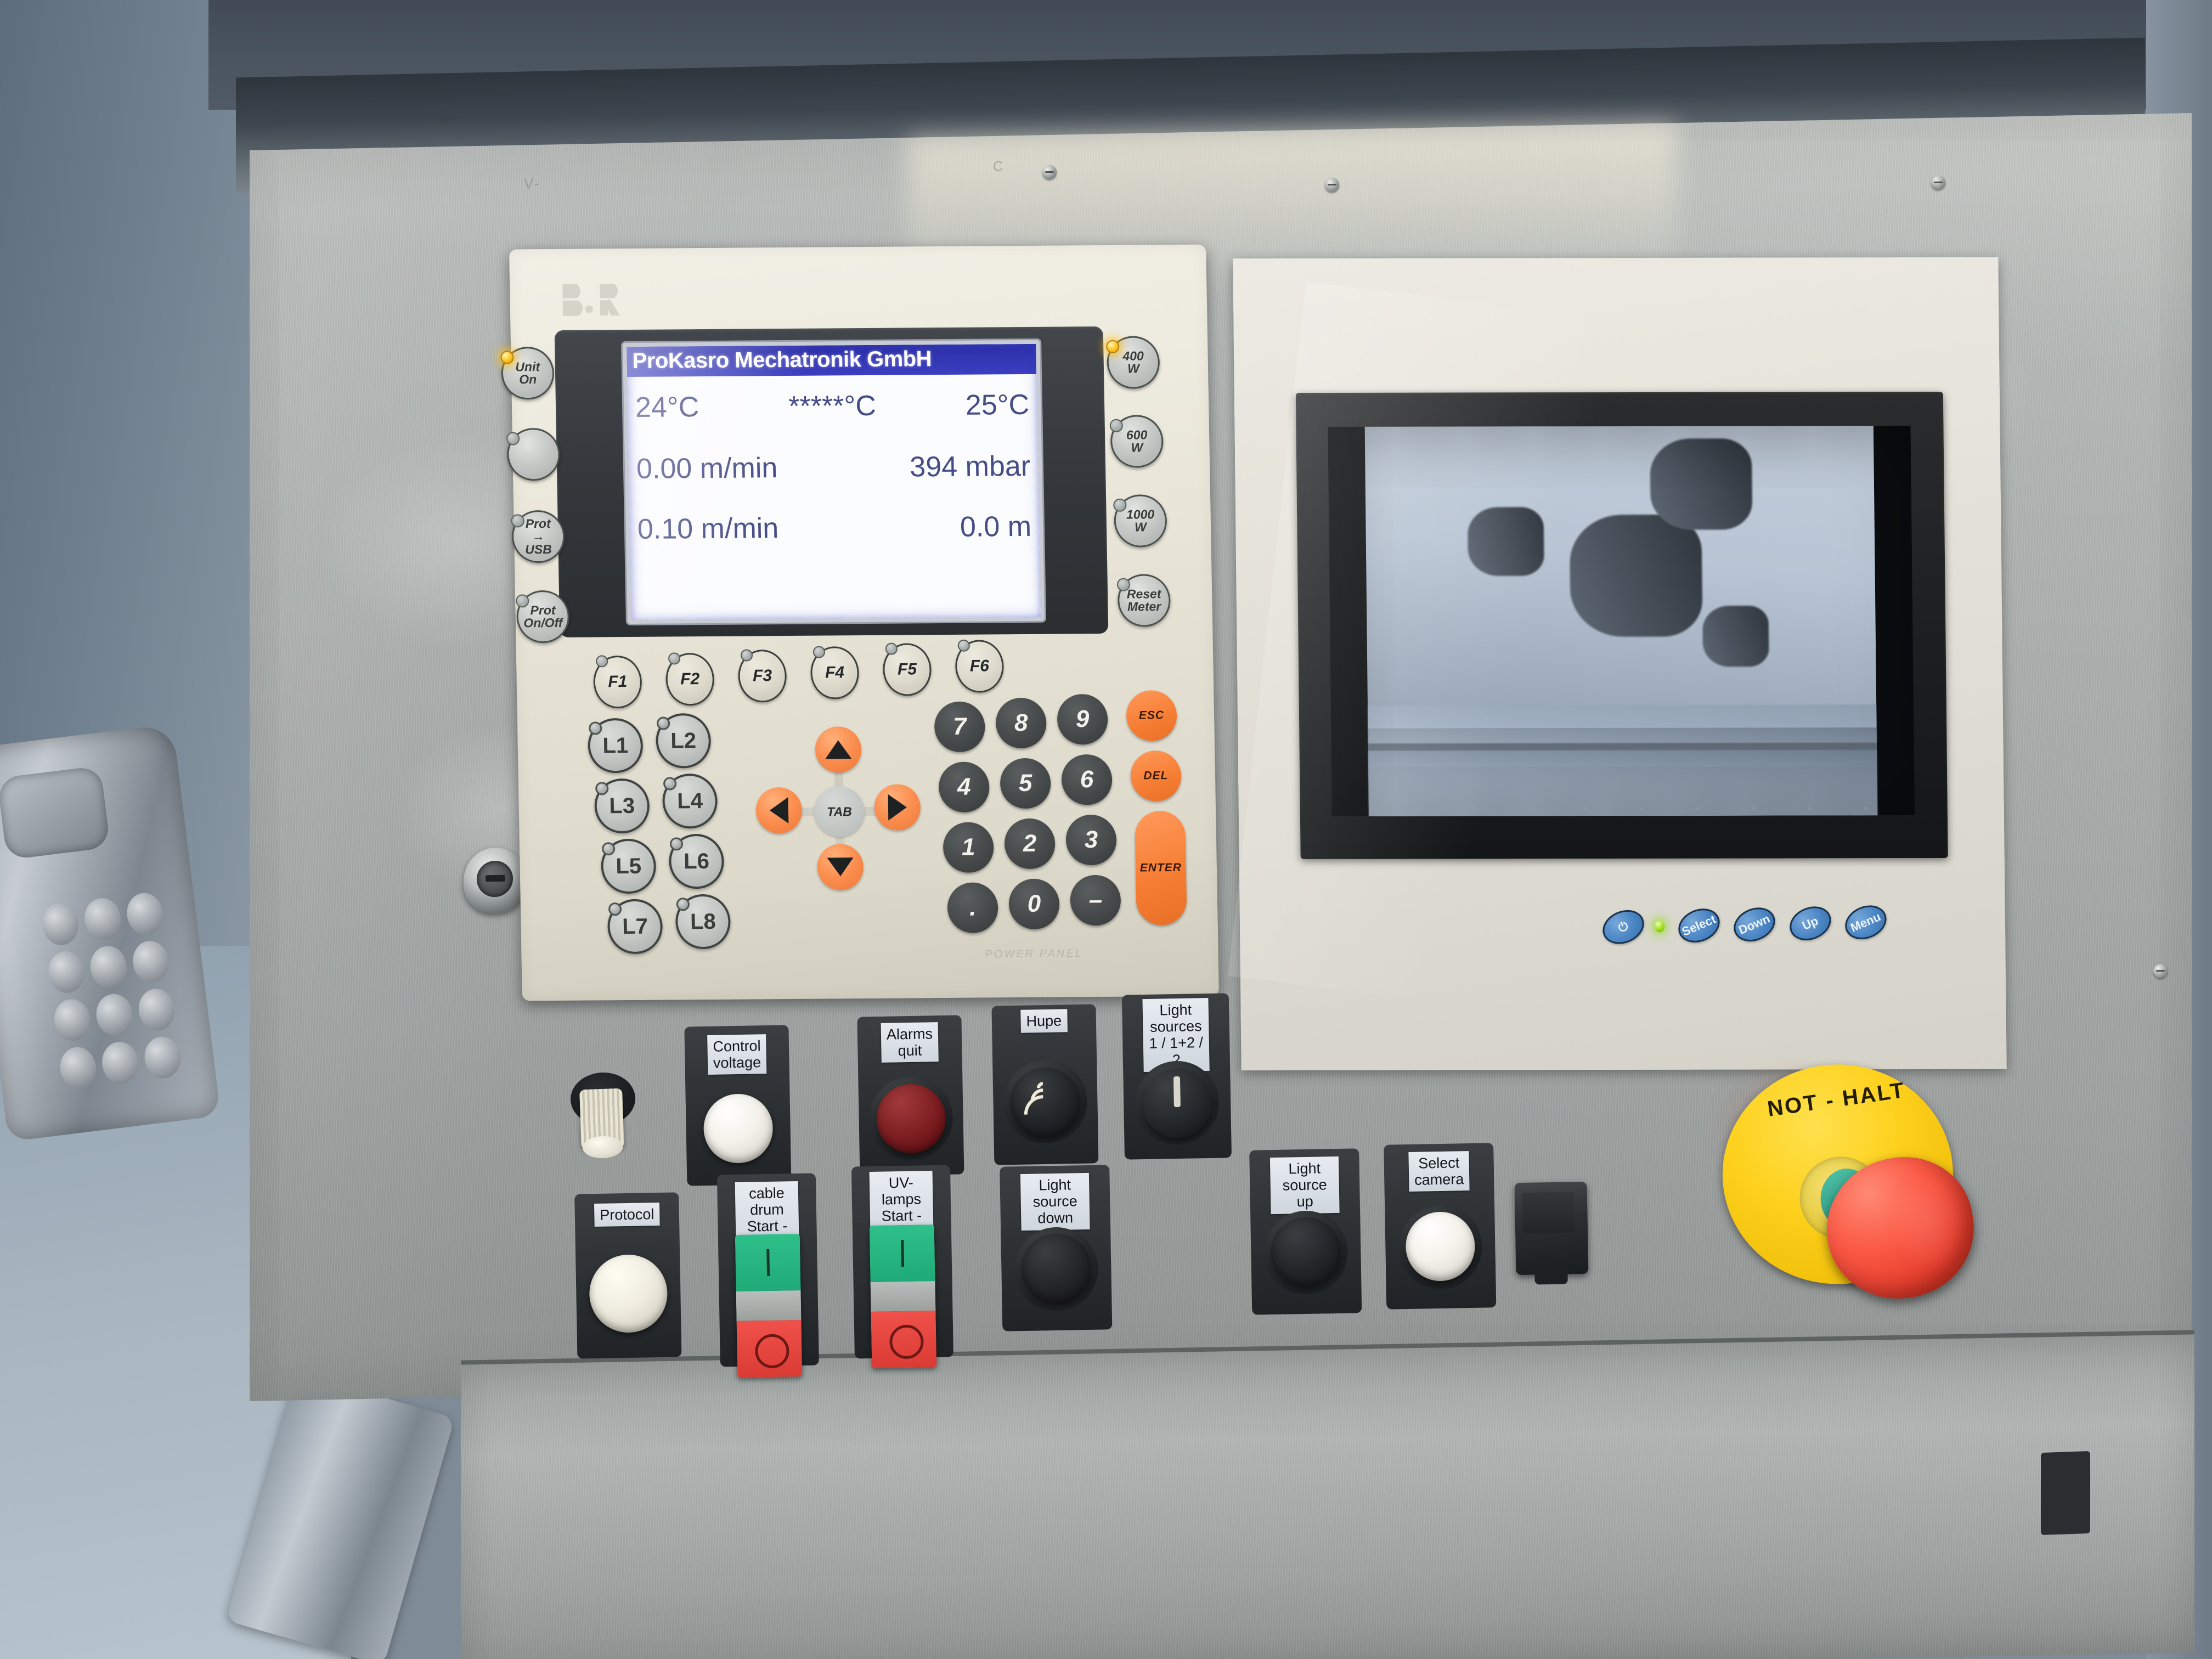  I want to click on nav-right-button, so click(897, 807).